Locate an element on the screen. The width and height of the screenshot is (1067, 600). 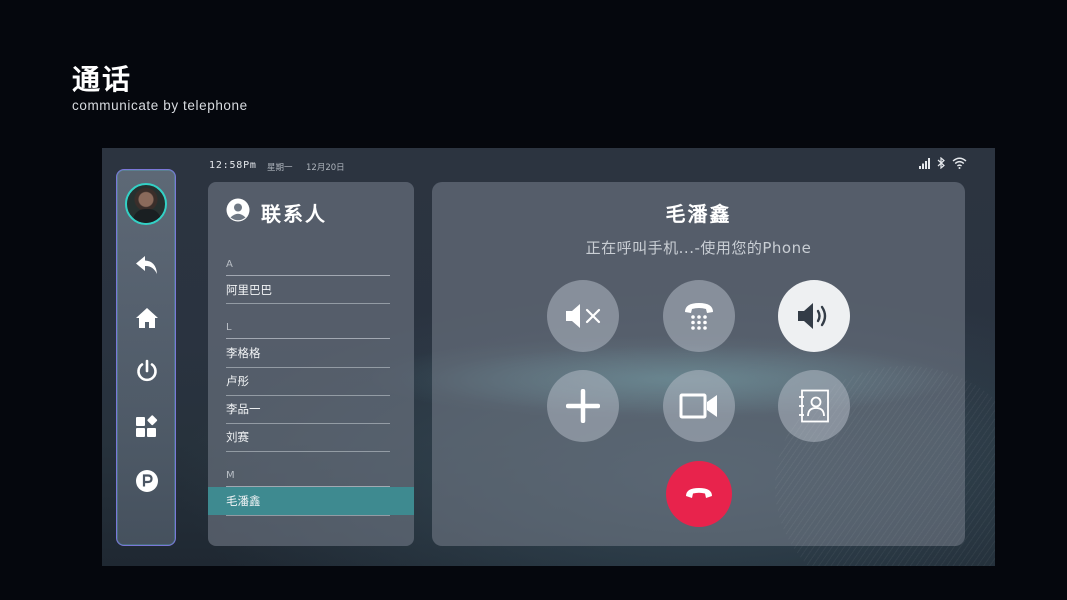
callee-name: 毛潘鑫 is located at coordinates (698, 214).